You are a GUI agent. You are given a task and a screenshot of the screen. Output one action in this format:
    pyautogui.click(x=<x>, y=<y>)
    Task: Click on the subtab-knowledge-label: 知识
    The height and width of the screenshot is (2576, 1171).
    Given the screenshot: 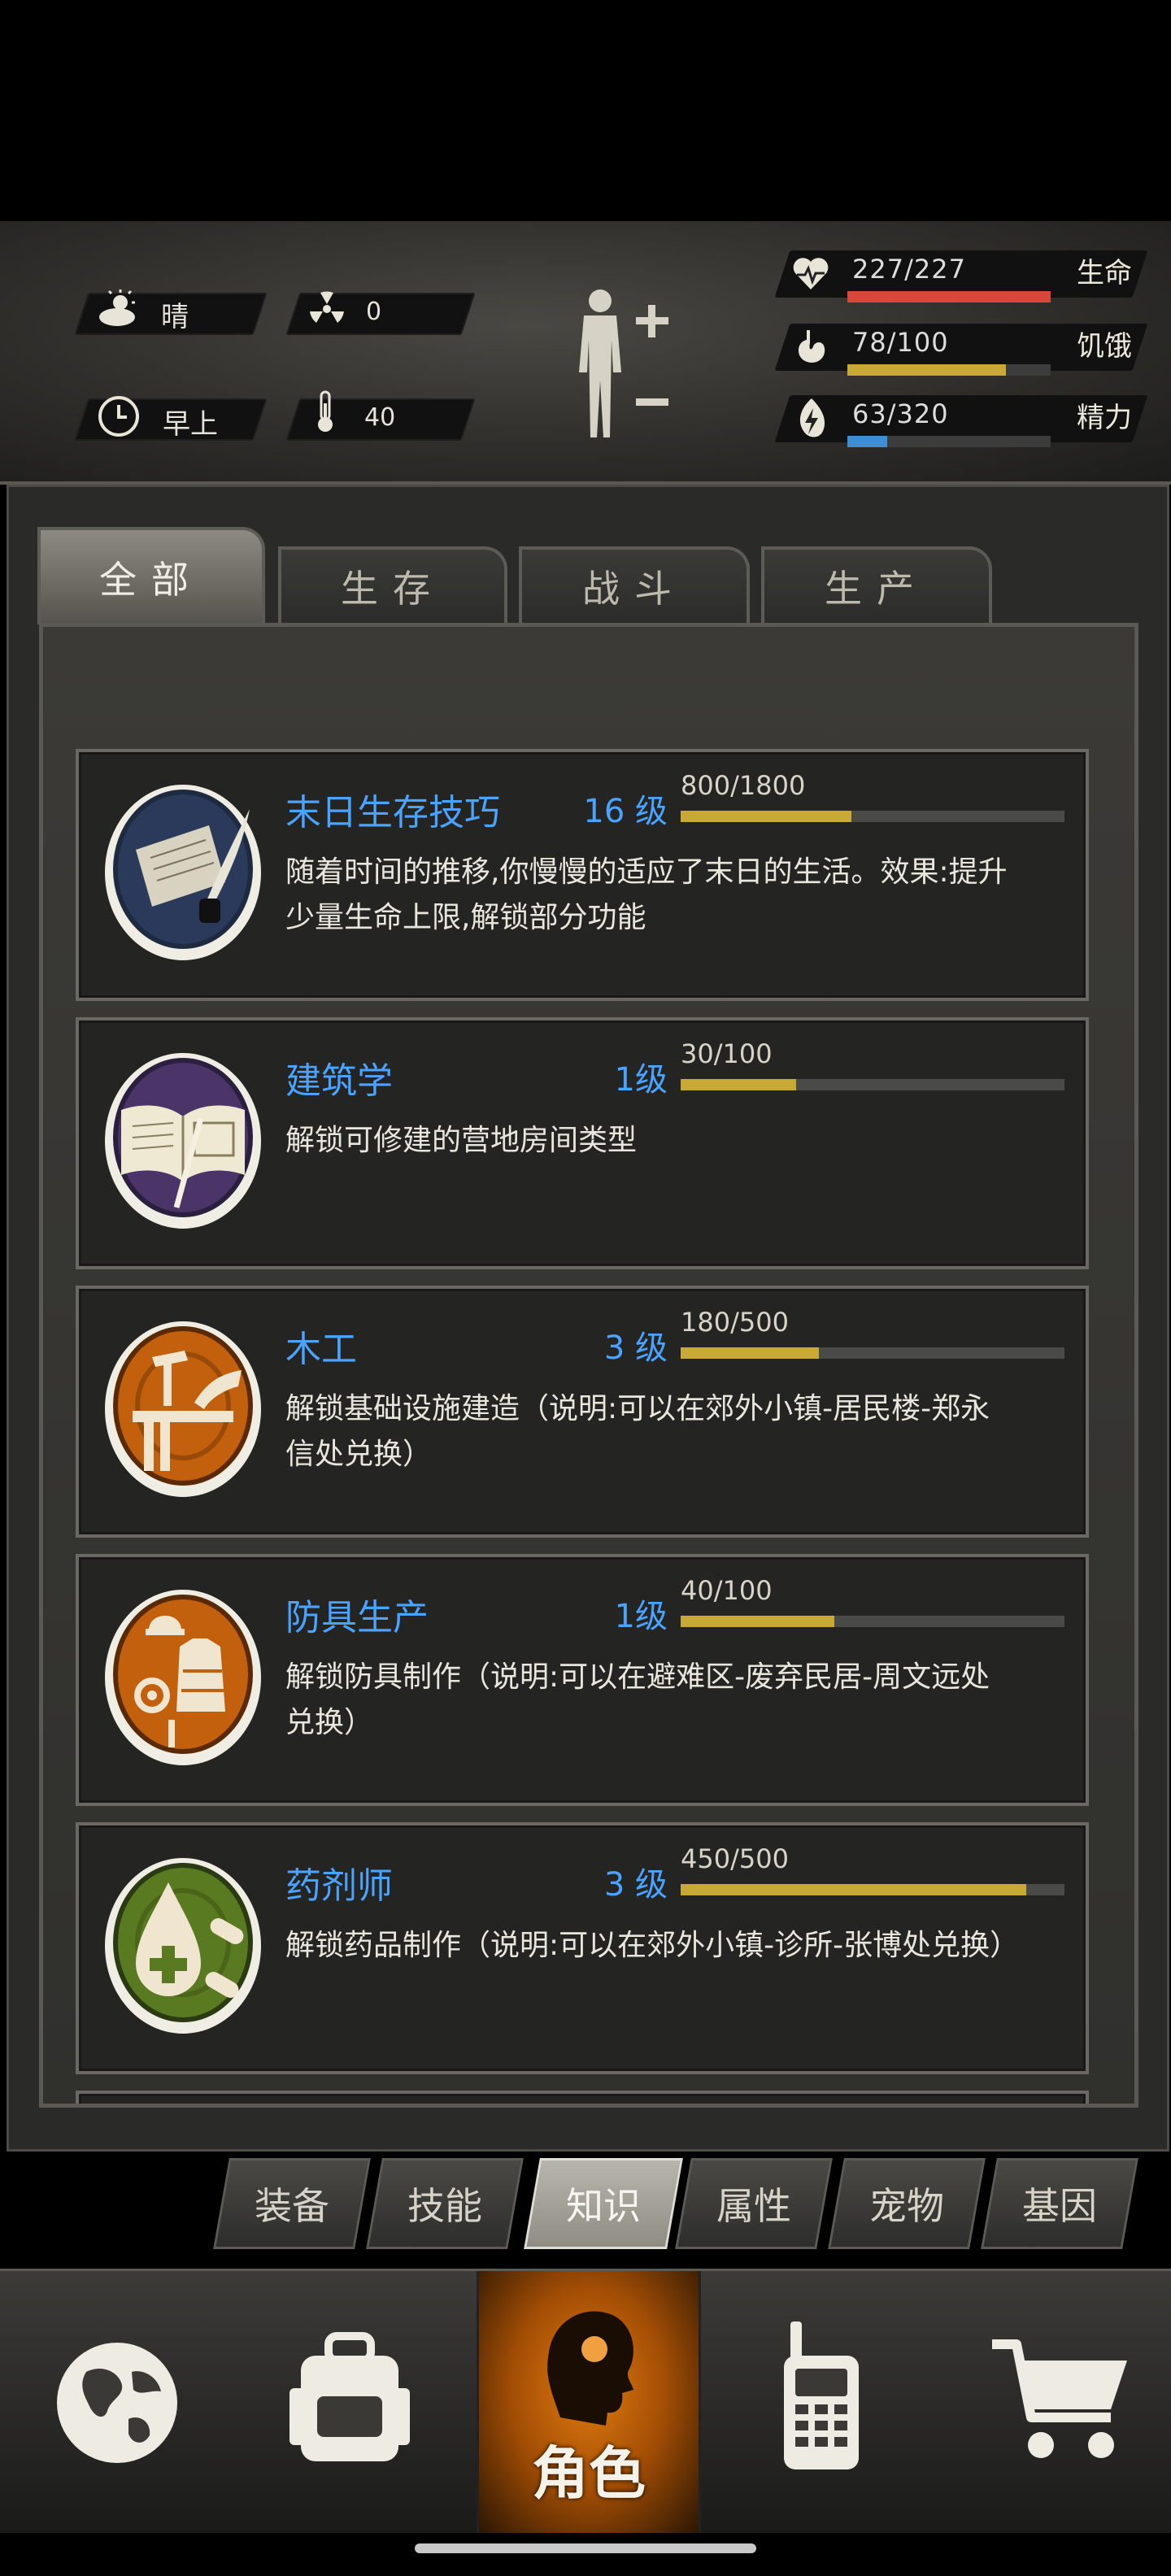 What is the action you would take?
    pyautogui.click(x=604, y=2206)
    